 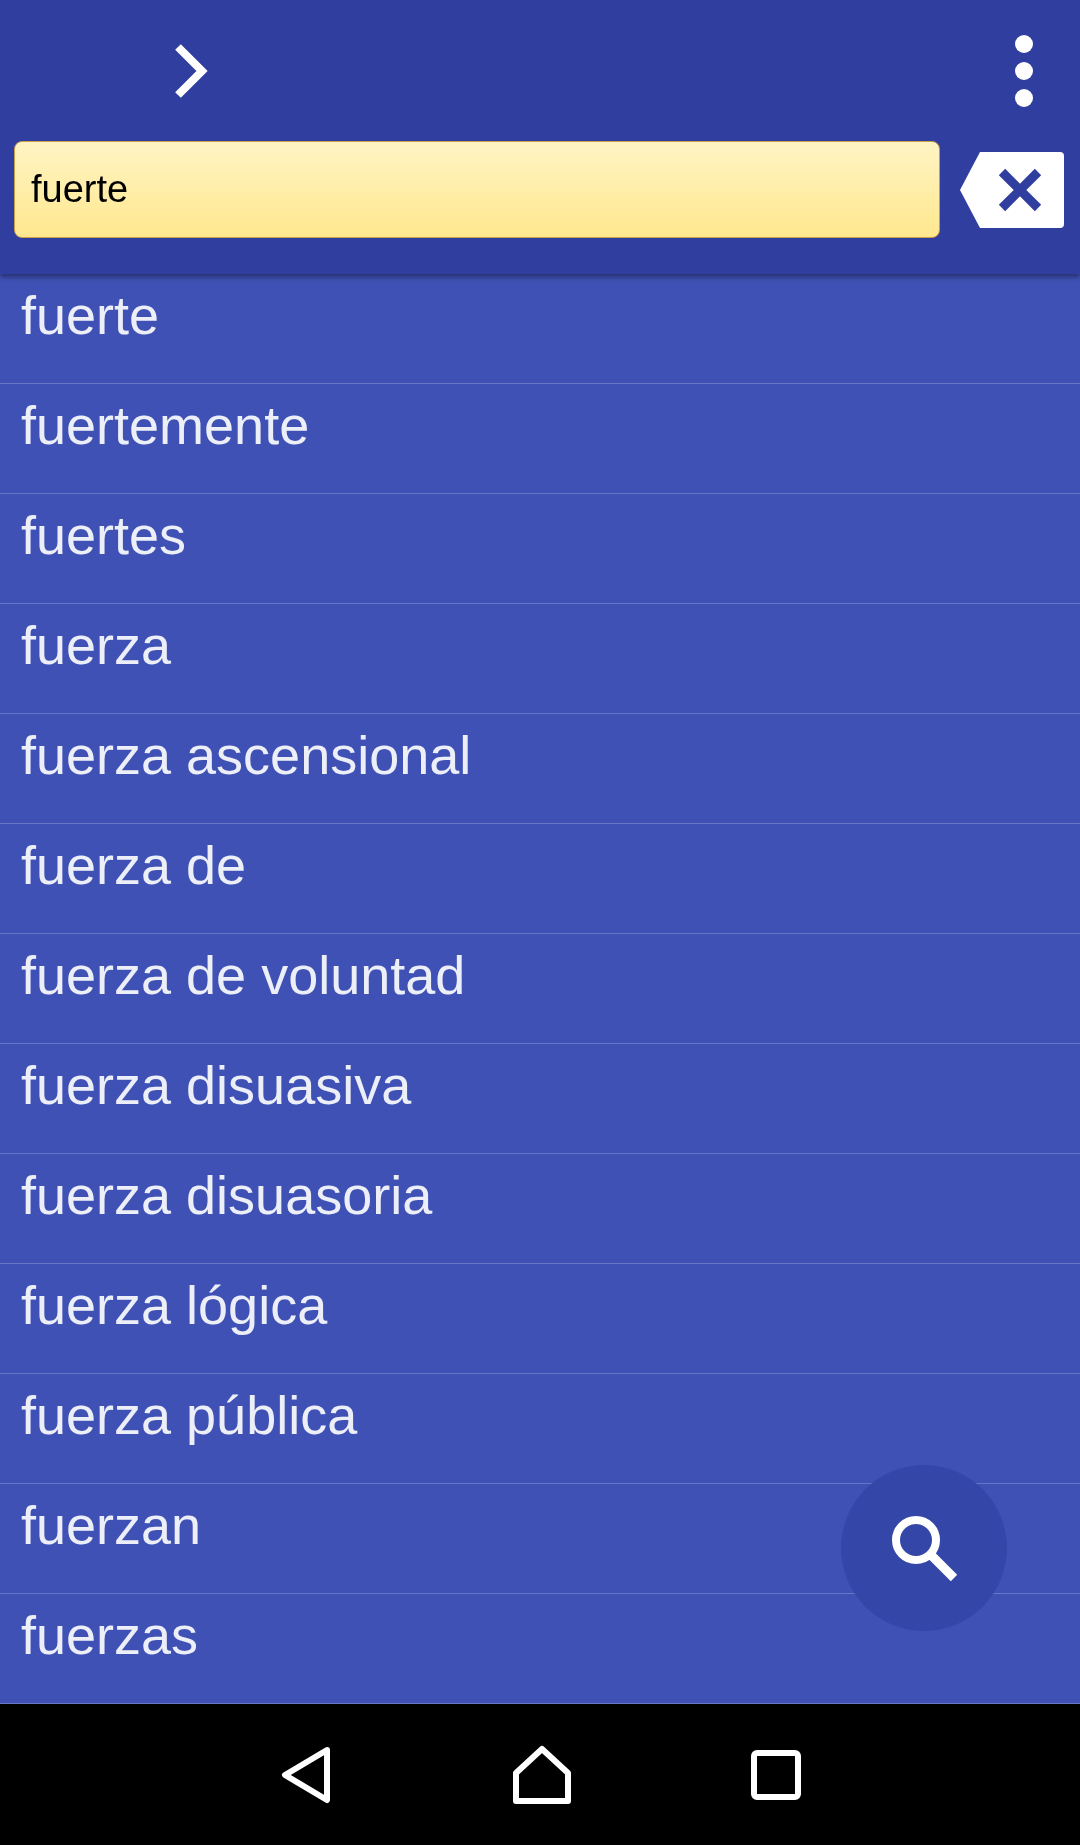 I want to click on result-item: fuerza ascensional, so click(x=540, y=769).